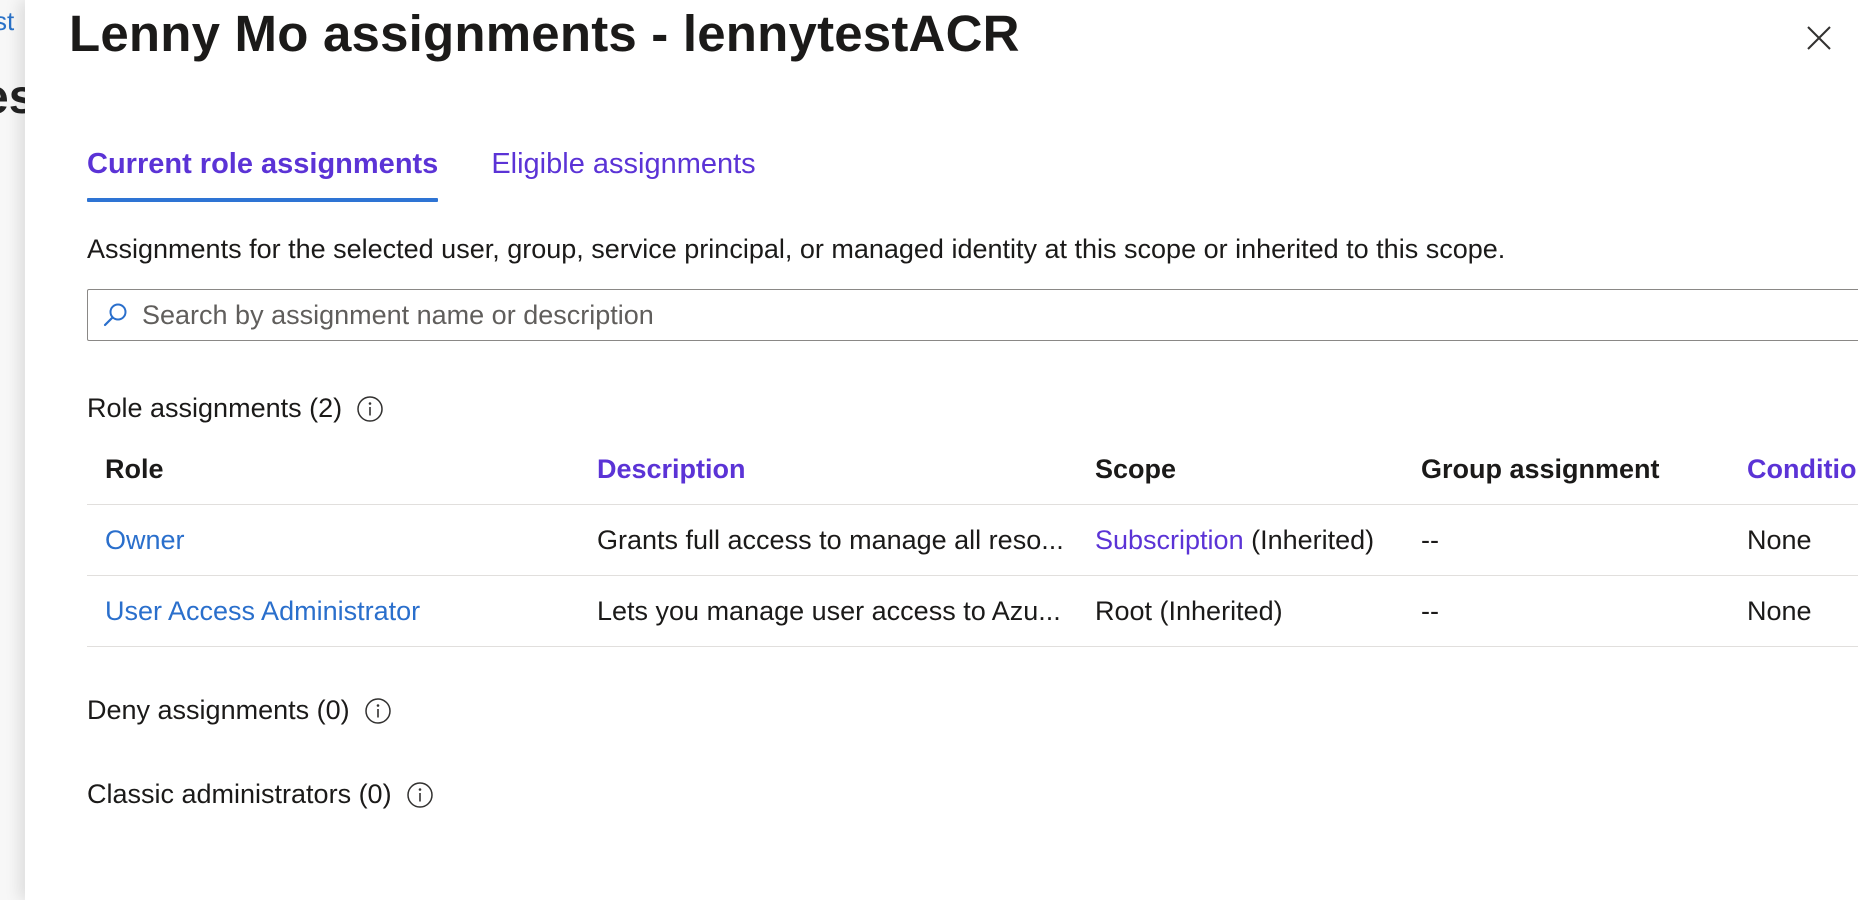 The height and width of the screenshot is (900, 1858). Describe the element at coordinates (1254, 469) in the screenshot. I see `column-header-scope: Scope` at that location.